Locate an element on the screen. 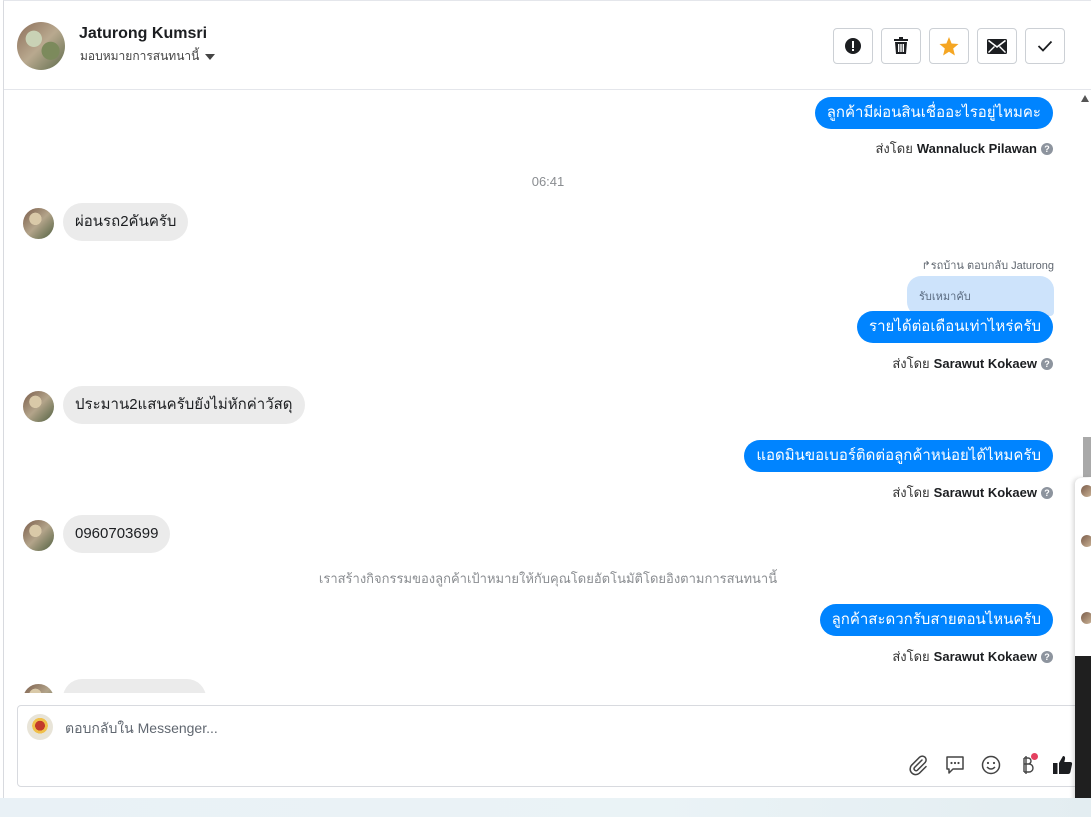  assign-label: มอบหมายการสนทนานี้ is located at coordinates (140, 56).